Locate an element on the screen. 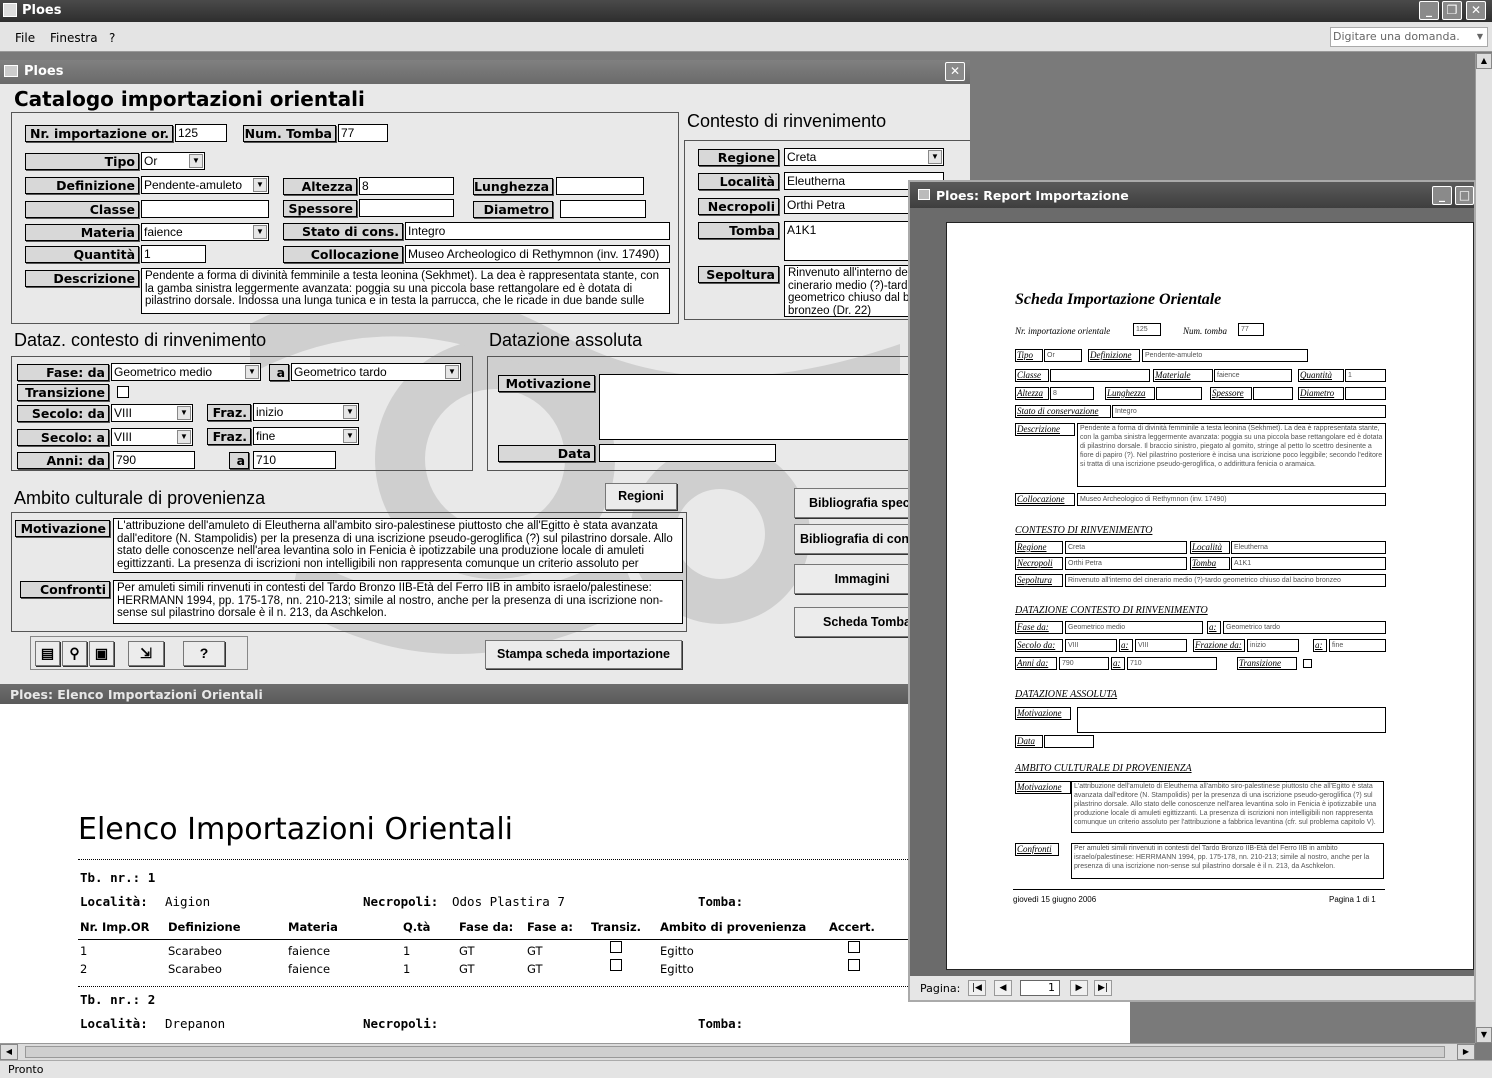 This screenshot has height=1078, width=1492. transizione-checkbox is located at coordinates (123, 392).